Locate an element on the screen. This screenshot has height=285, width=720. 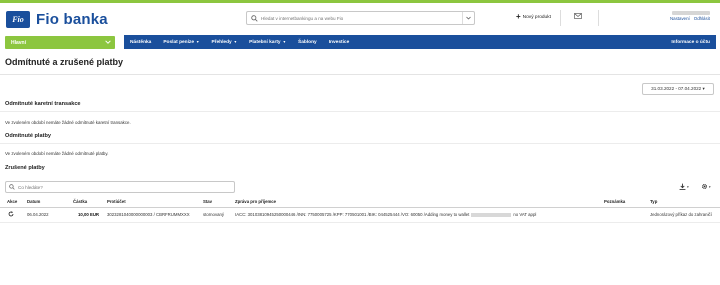
user-name-redacted is located at coordinates (691, 13).